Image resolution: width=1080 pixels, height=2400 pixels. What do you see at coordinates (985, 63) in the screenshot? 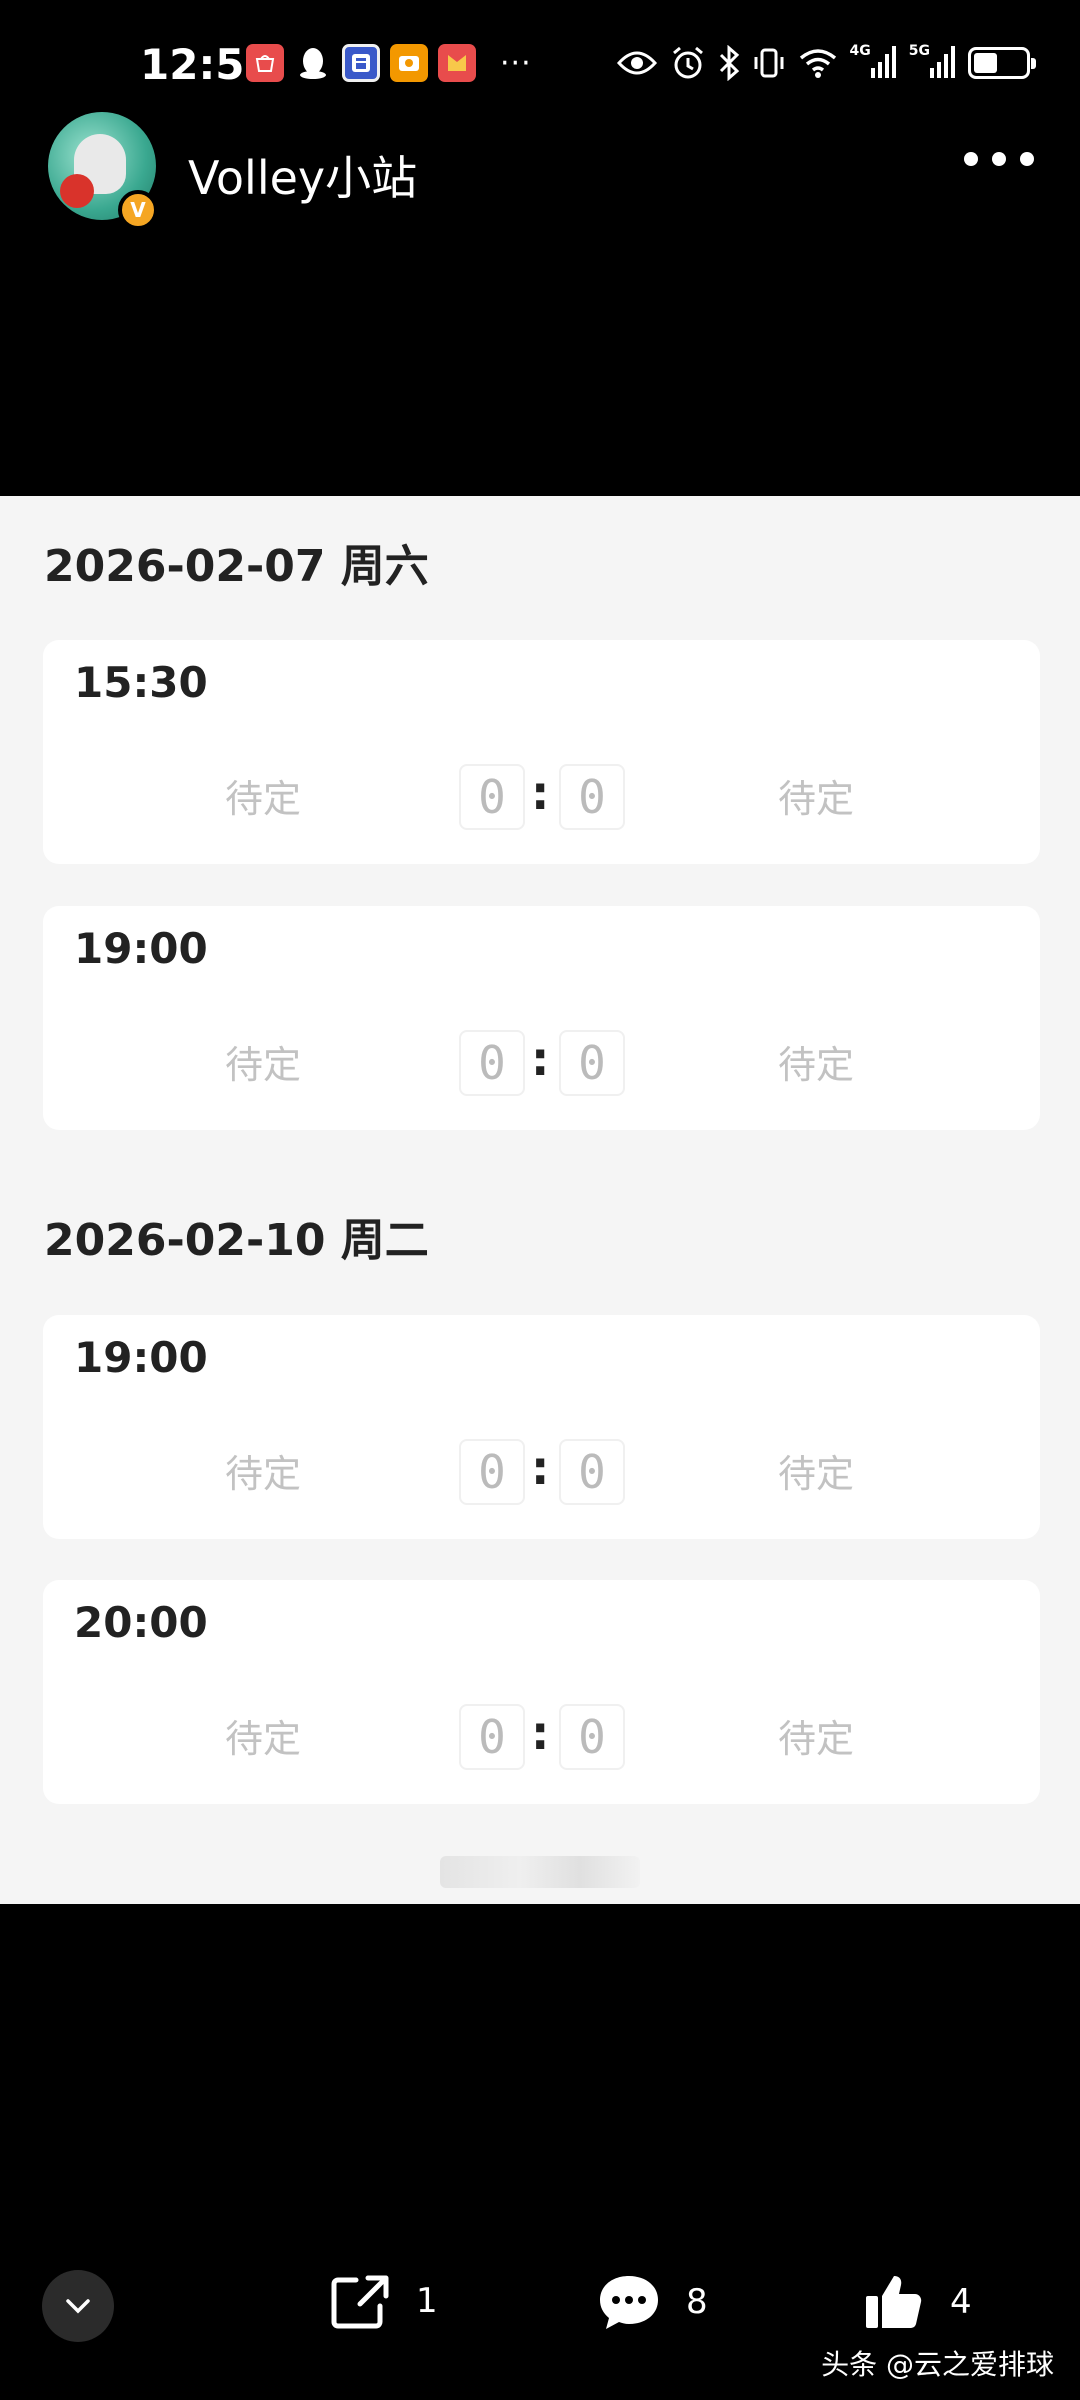
I see `battery-level` at bounding box center [985, 63].